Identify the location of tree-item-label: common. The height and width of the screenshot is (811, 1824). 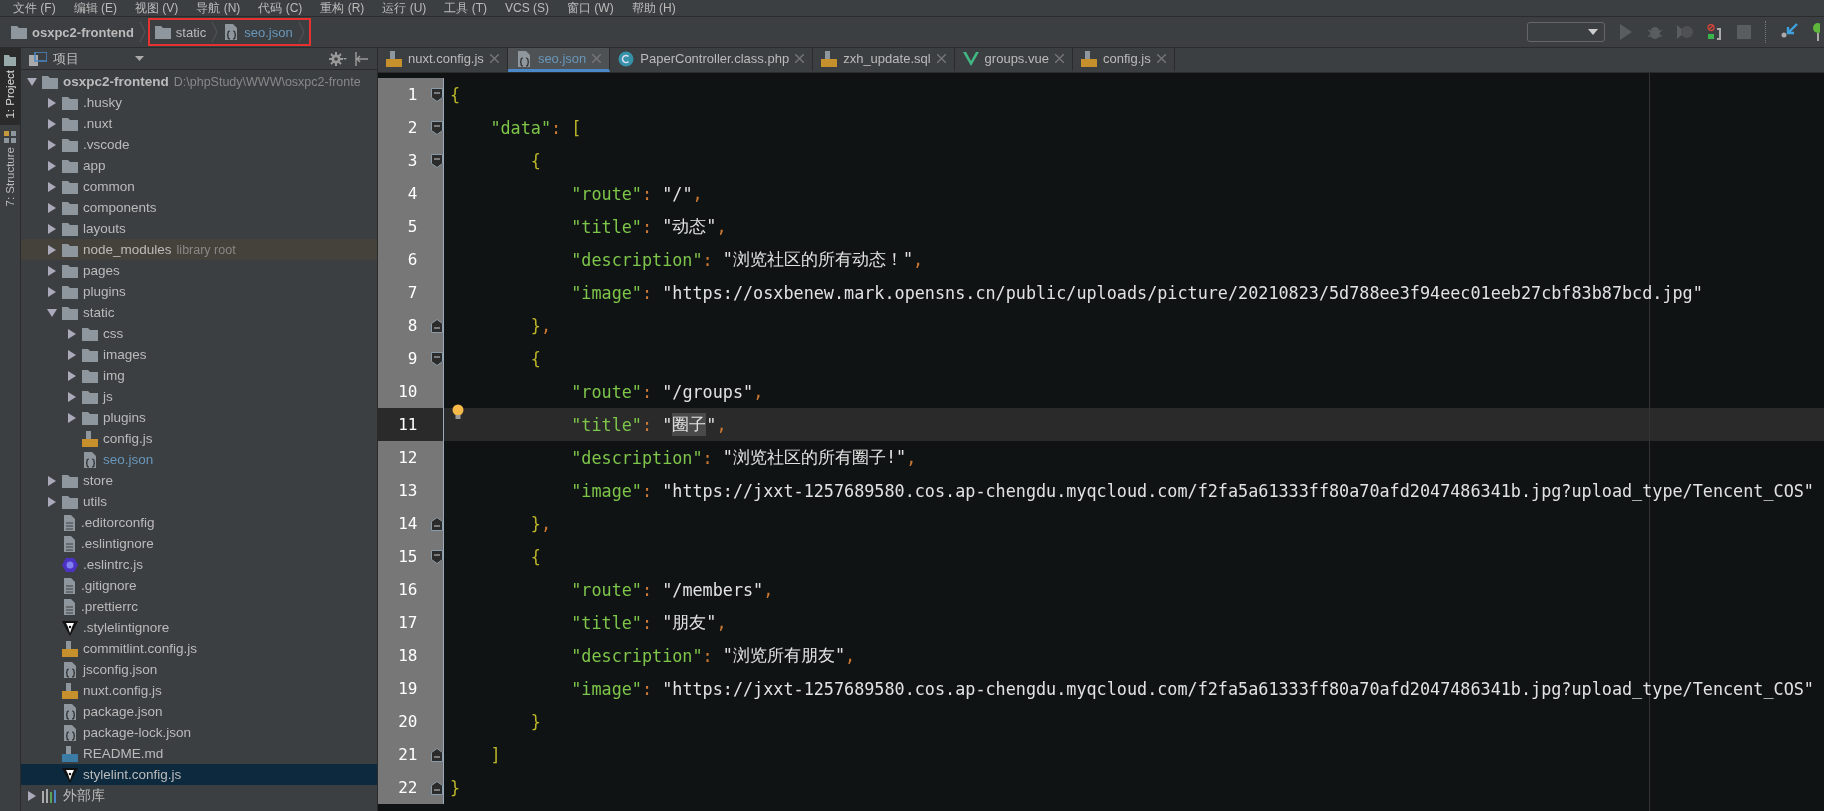
(109, 186).